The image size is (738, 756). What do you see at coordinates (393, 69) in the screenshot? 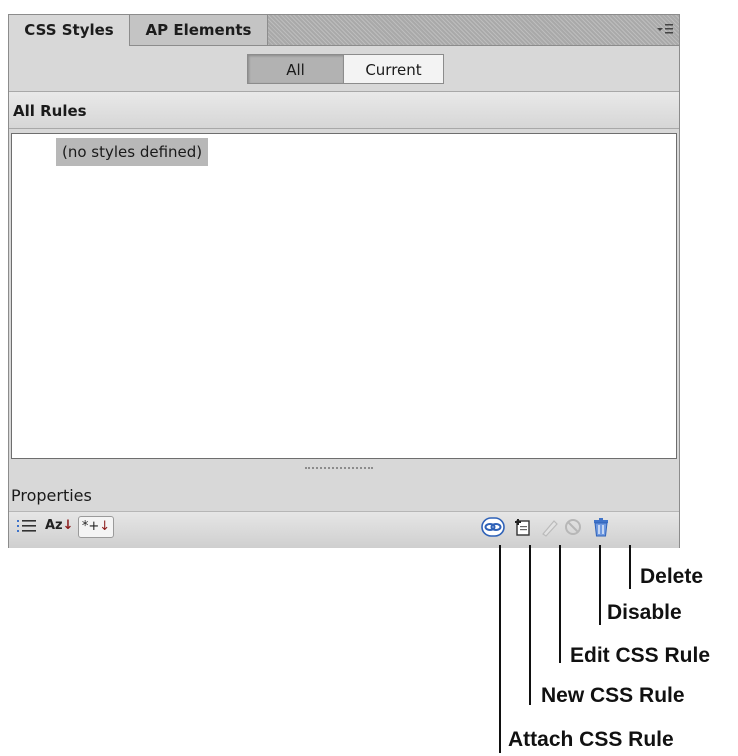
I see `current-mode-button: Current` at bounding box center [393, 69].